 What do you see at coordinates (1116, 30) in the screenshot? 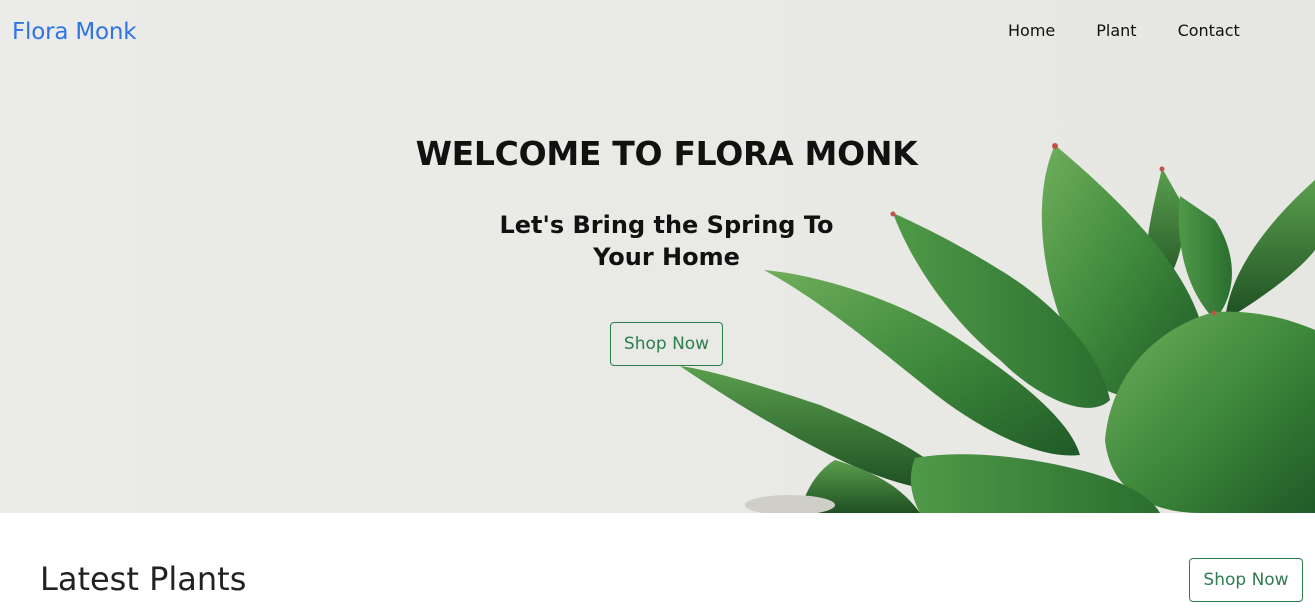
I see `nav-link-plant: Plant` at bounding box center [1116, 30].